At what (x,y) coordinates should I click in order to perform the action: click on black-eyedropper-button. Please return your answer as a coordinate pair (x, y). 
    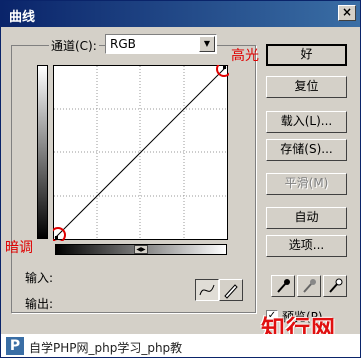
    Looking at the image, I should click on (283, 286).